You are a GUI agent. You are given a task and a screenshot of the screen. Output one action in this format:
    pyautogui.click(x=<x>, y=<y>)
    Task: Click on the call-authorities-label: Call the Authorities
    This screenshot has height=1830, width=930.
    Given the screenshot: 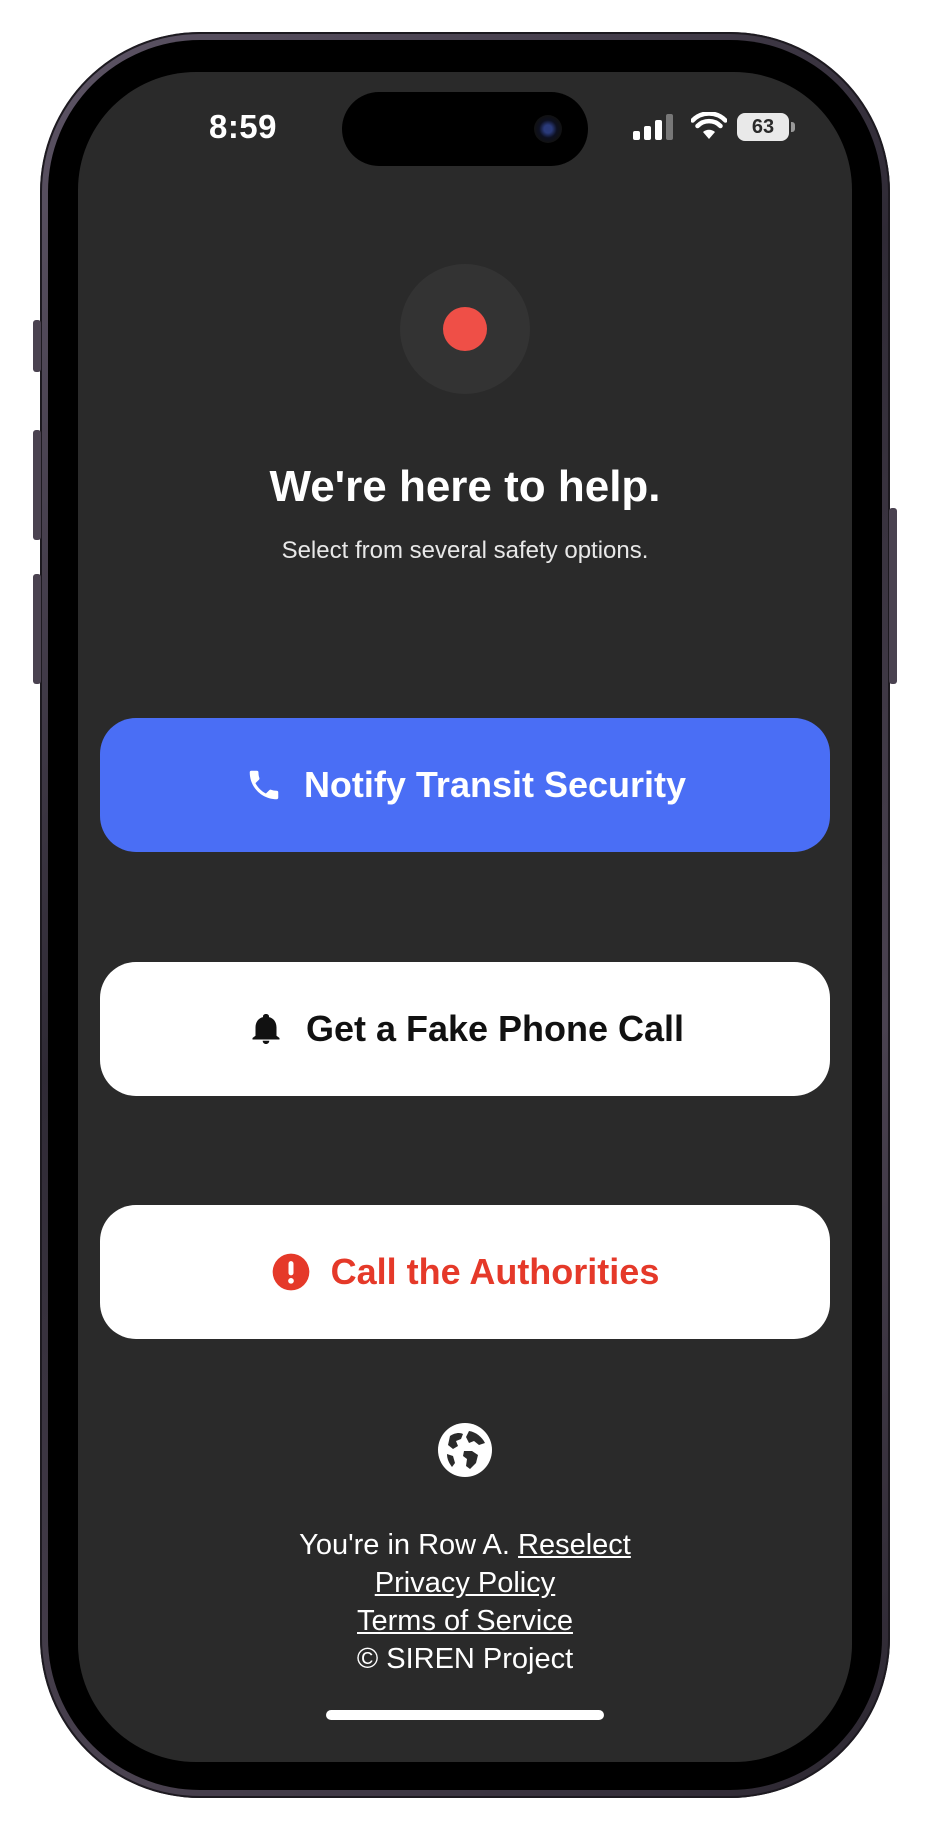 What is the action you would take?
    pyautogui.click(x=495, y=1271)
    